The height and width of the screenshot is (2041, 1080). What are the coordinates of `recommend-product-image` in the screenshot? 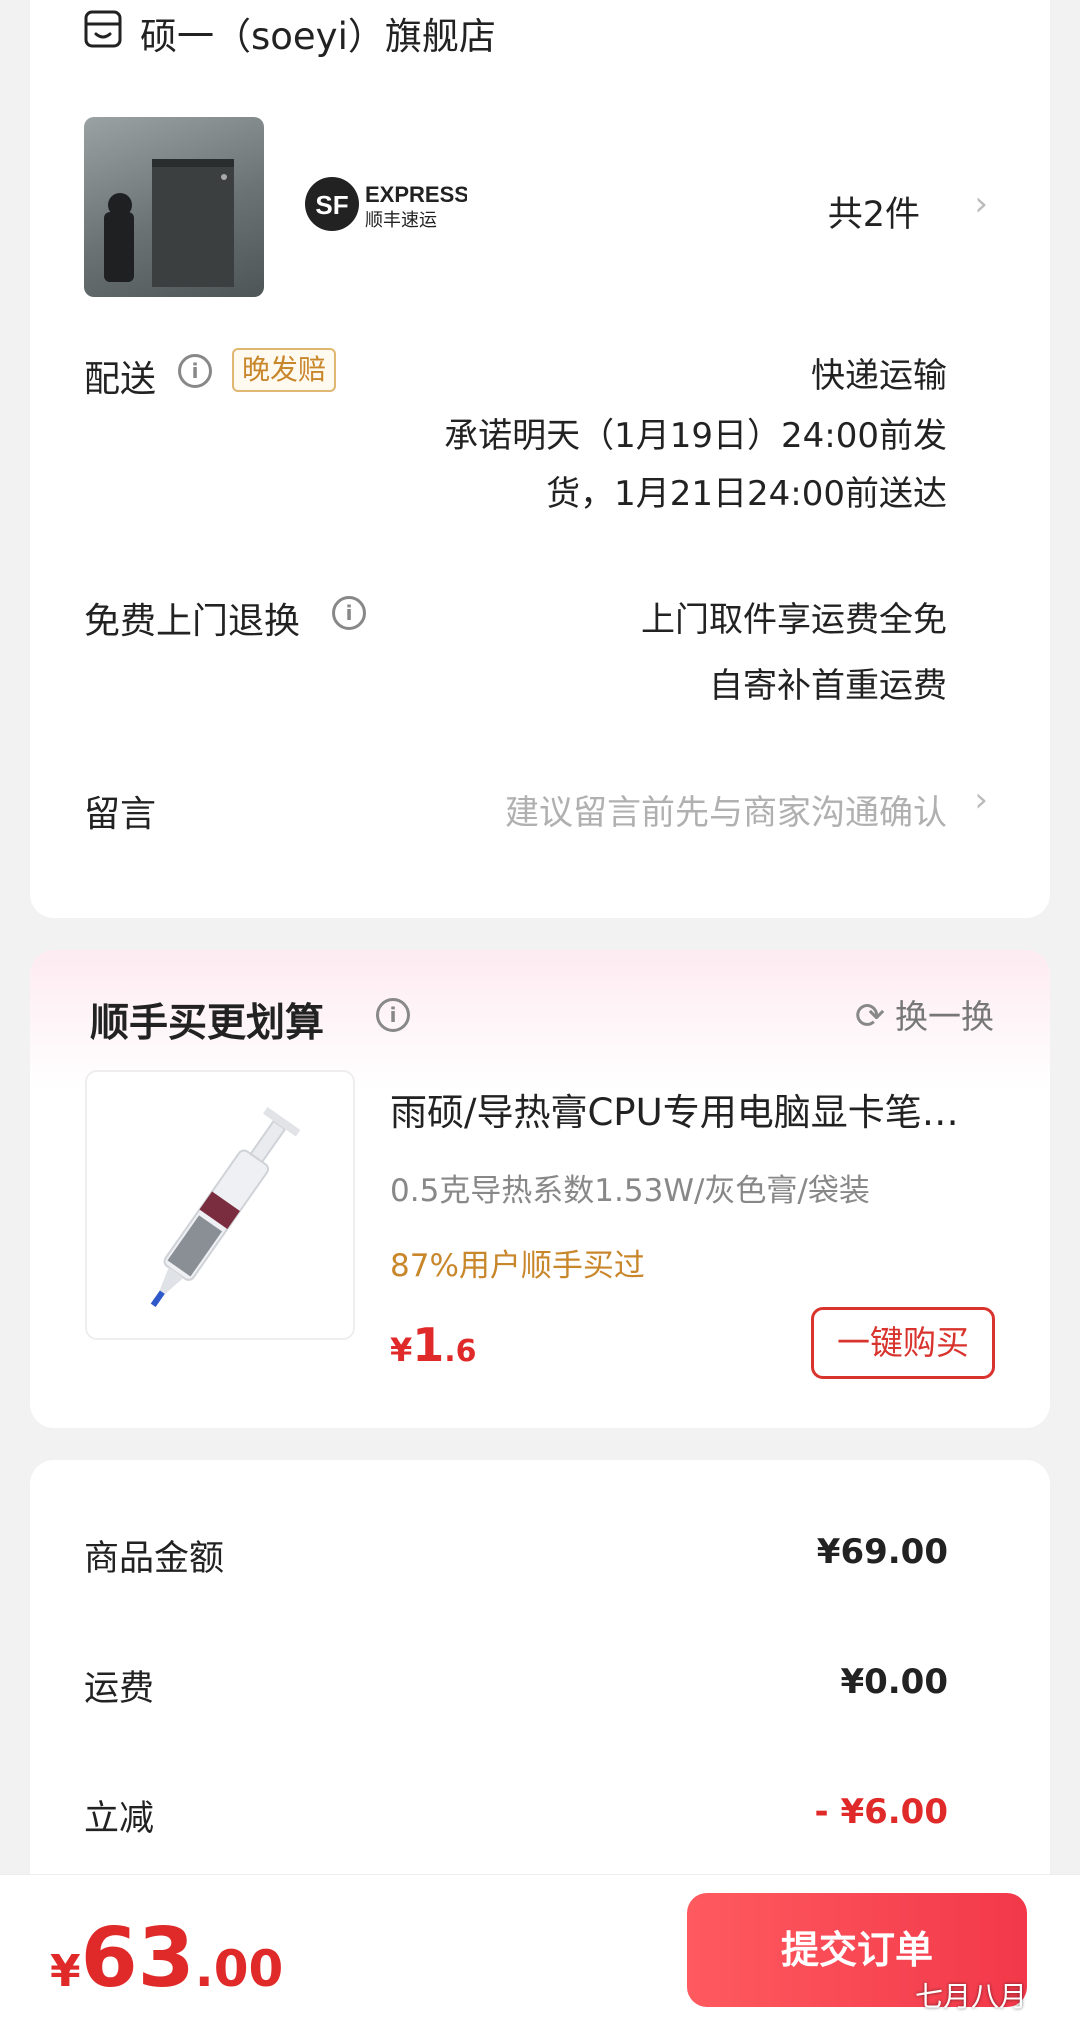 It's located at (220, 1205).